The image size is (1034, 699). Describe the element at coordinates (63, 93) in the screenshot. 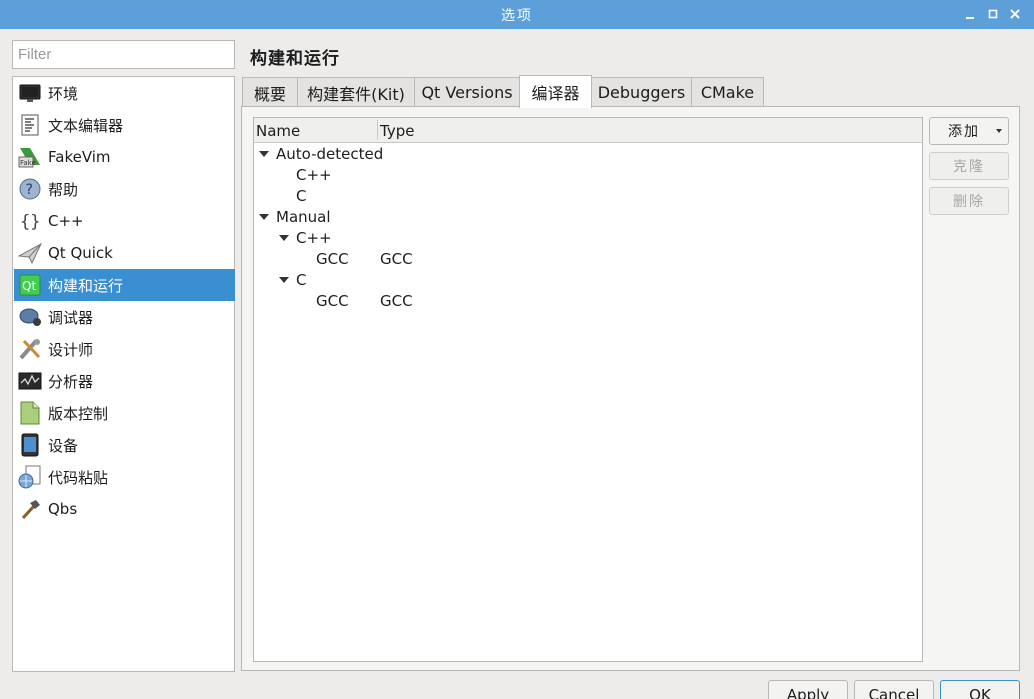

I see `sidebar-item-label: 环境` at that location.